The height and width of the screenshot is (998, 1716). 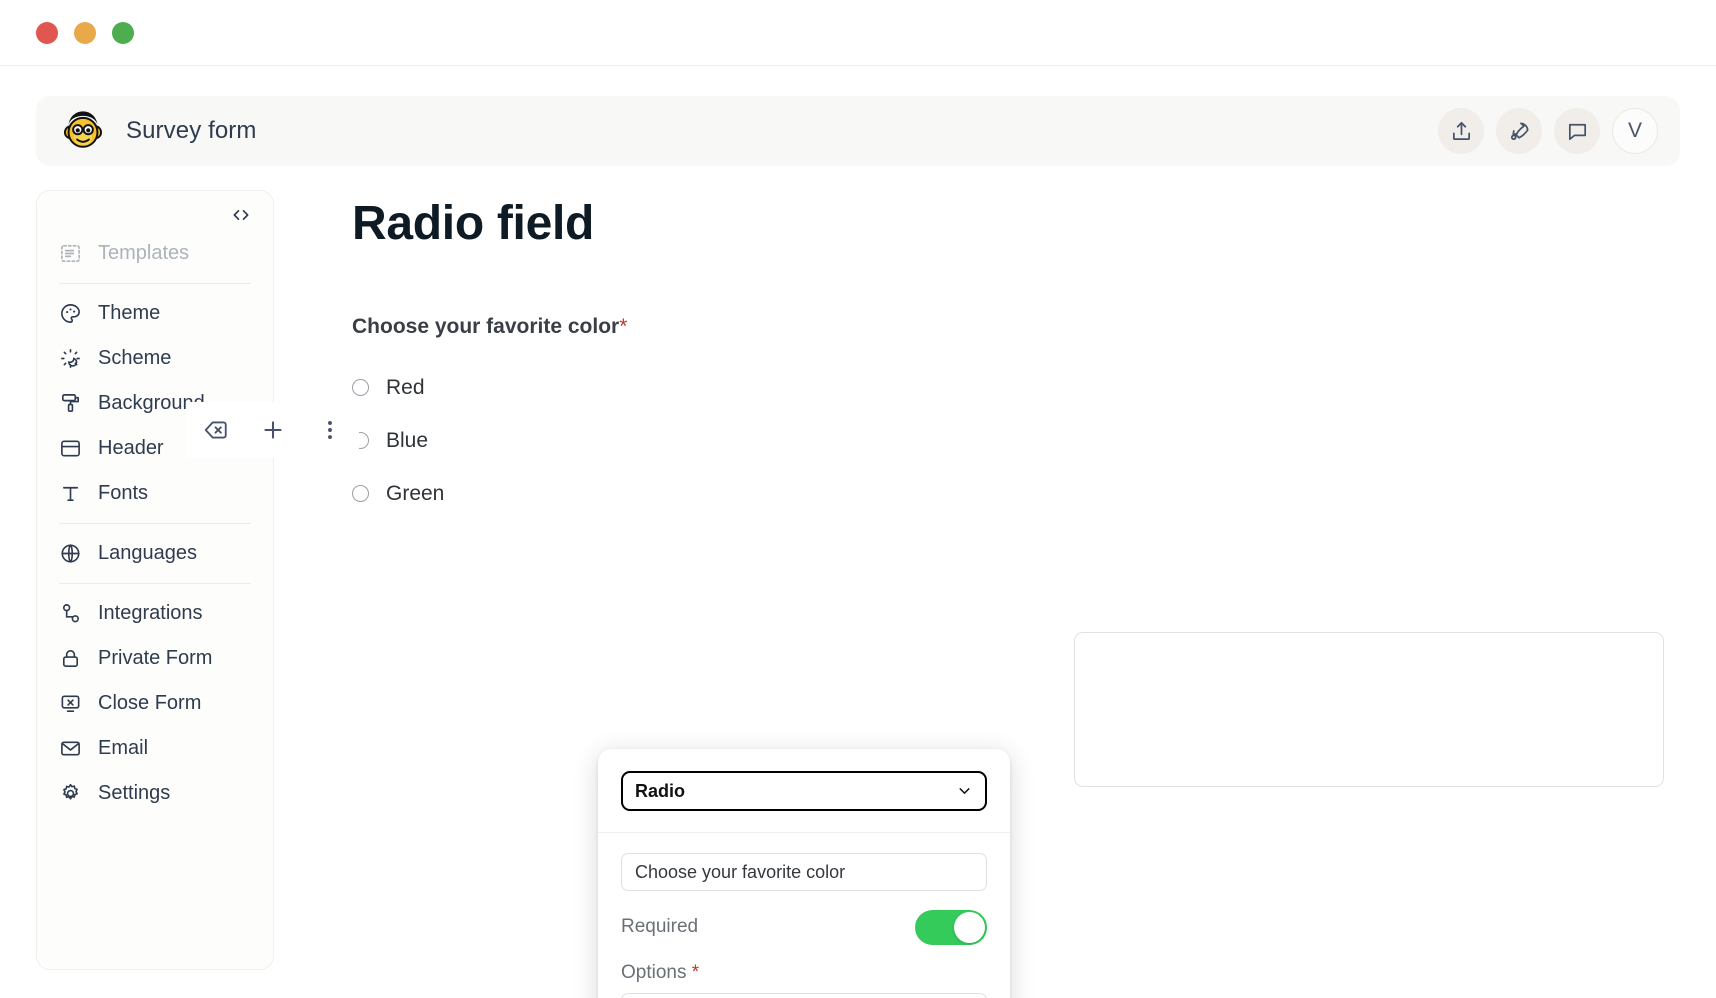 I want to click on field-type-select: Radio, so click(x=804, y=791).